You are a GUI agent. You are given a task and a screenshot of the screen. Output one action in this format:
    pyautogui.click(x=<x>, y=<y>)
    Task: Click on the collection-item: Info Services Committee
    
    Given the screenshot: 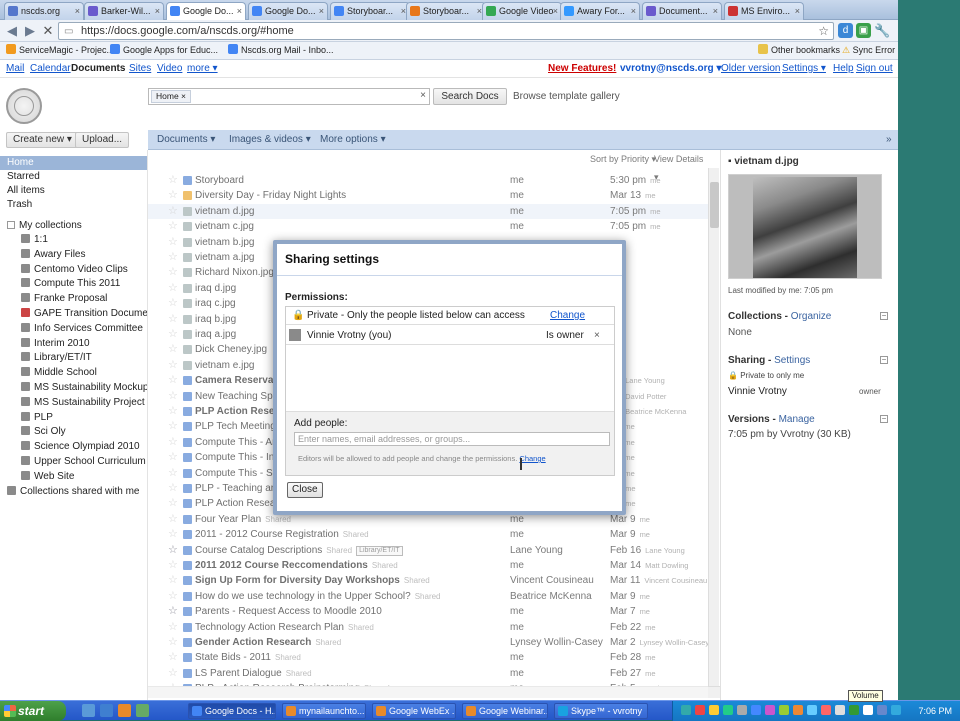 What is the action you would take?
    pyautogui.click(x=73, y=329)
    